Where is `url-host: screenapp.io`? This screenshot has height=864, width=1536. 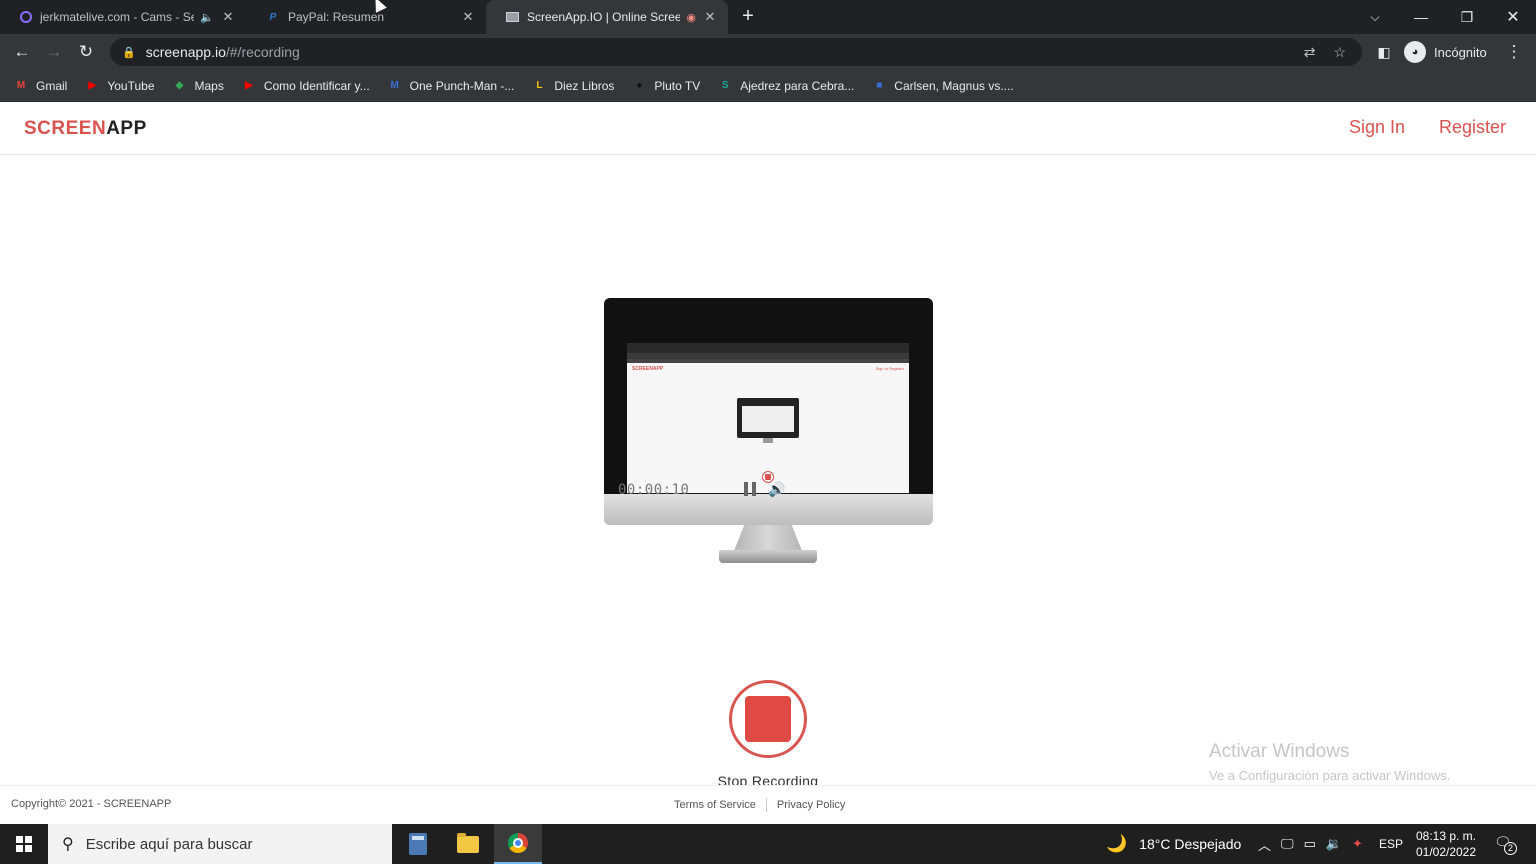
url-host: screenapp.io is located at coordinates (185, 52).